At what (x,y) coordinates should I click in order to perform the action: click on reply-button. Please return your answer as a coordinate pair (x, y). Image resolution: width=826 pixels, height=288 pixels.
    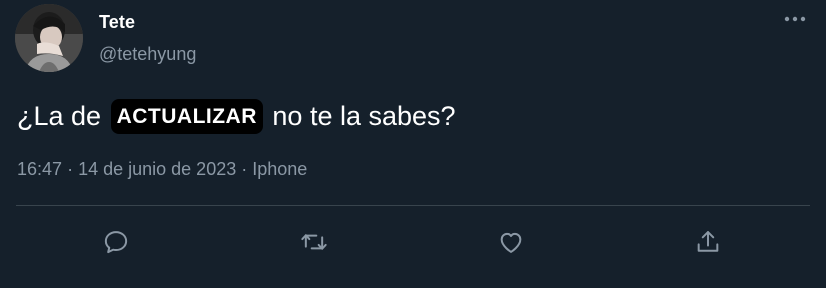
    Looking at the image, I should click on (116, 242).